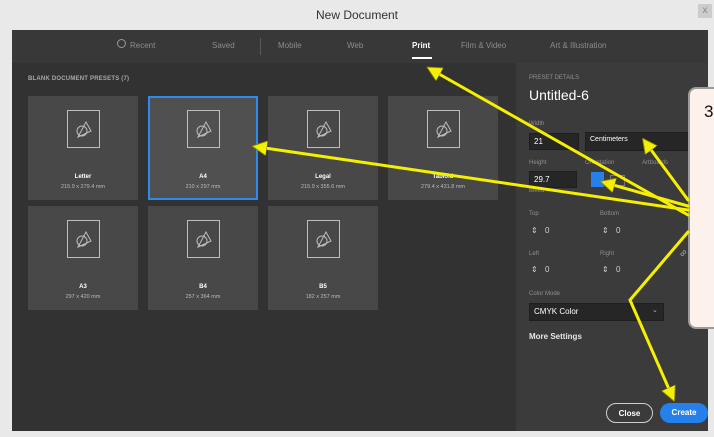 The height and width of the screenshot is (437, 714). I want to click on arrow-to-create, so click(659, 313).